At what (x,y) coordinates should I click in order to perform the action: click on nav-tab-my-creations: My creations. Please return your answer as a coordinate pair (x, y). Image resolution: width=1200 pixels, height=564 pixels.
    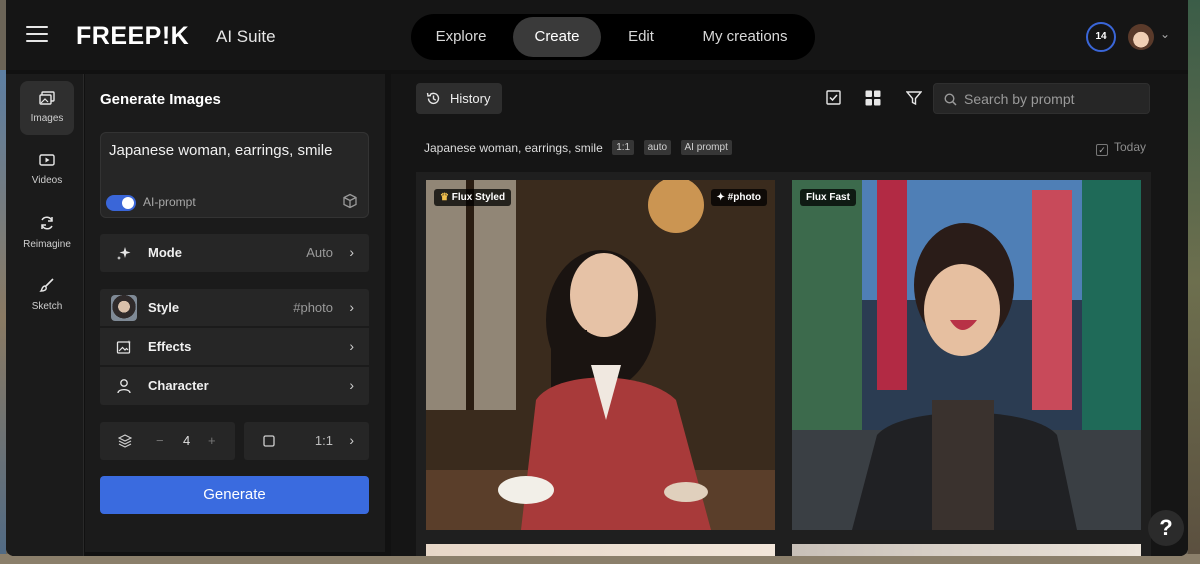
    Looking at the image, I should click on (745, 37).